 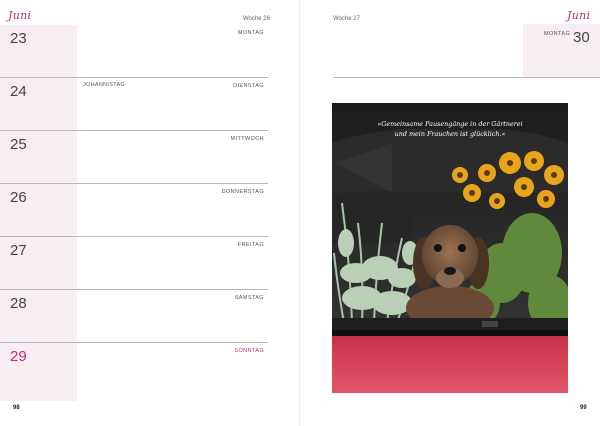 I want to click on day-name: FREITAG, so click(x=250, y=245).